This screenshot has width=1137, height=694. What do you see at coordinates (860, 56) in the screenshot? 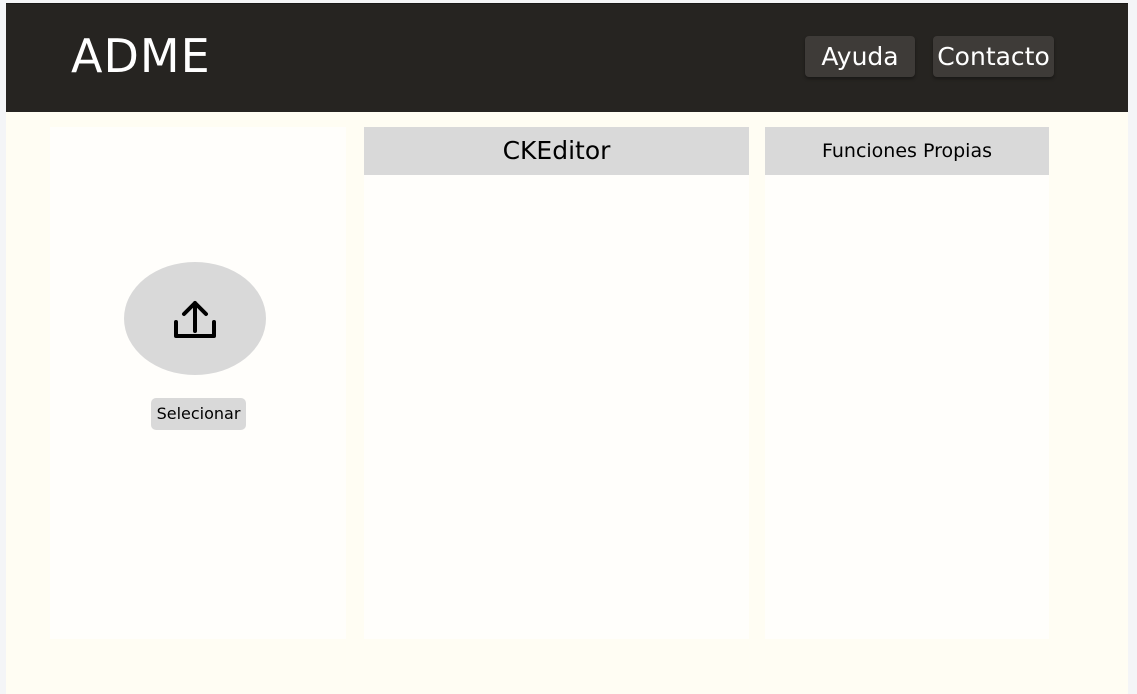
I see `help-button: Ayuda` at bounding box center [860, 56].